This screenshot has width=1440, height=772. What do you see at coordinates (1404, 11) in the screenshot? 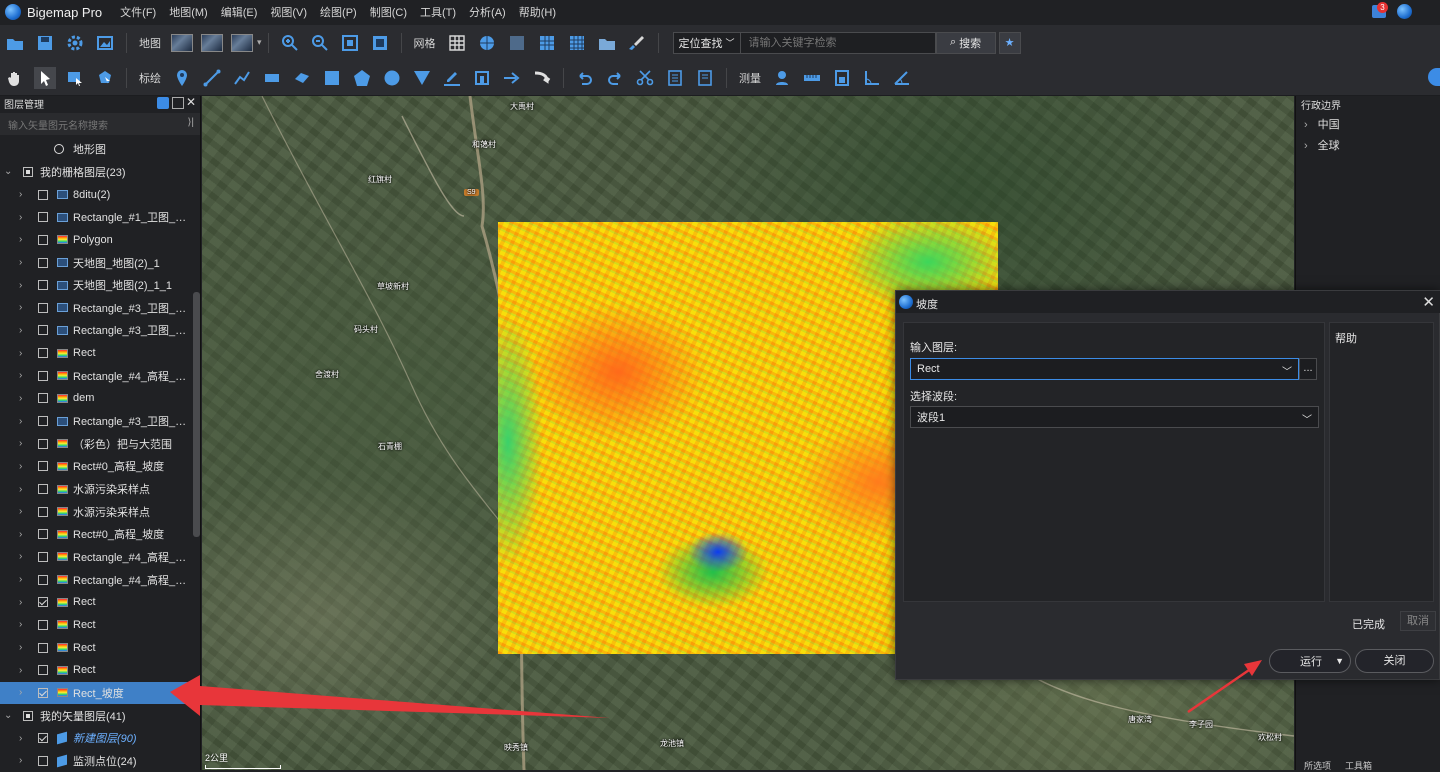
I see `online-globe-icon` at bounding box center [1404, 11].